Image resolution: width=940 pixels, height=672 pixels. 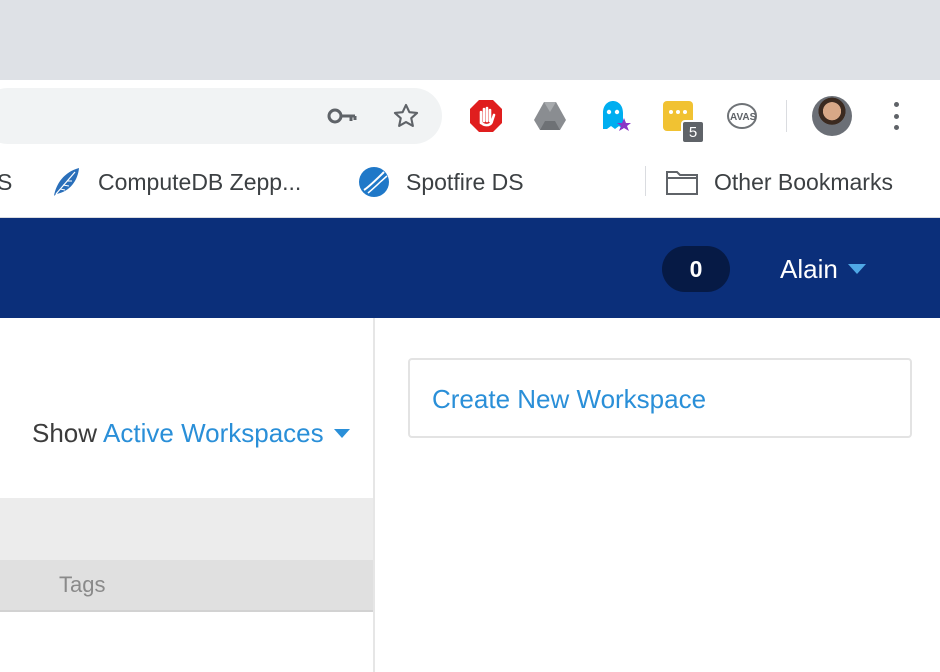 I want to click on toolbar-separator, so click(x=786, y=116).